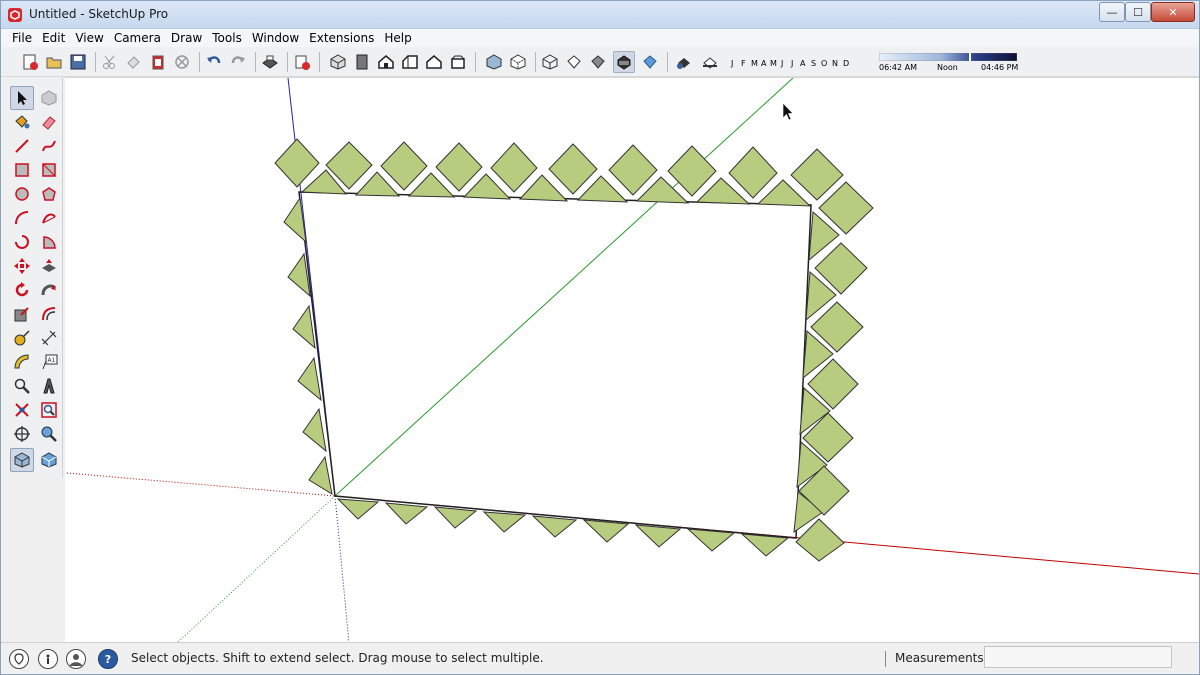  What do you see at coordinates (22, 194) in the screenshot?
I see `circle-tool` at bounding box center [22, 194].